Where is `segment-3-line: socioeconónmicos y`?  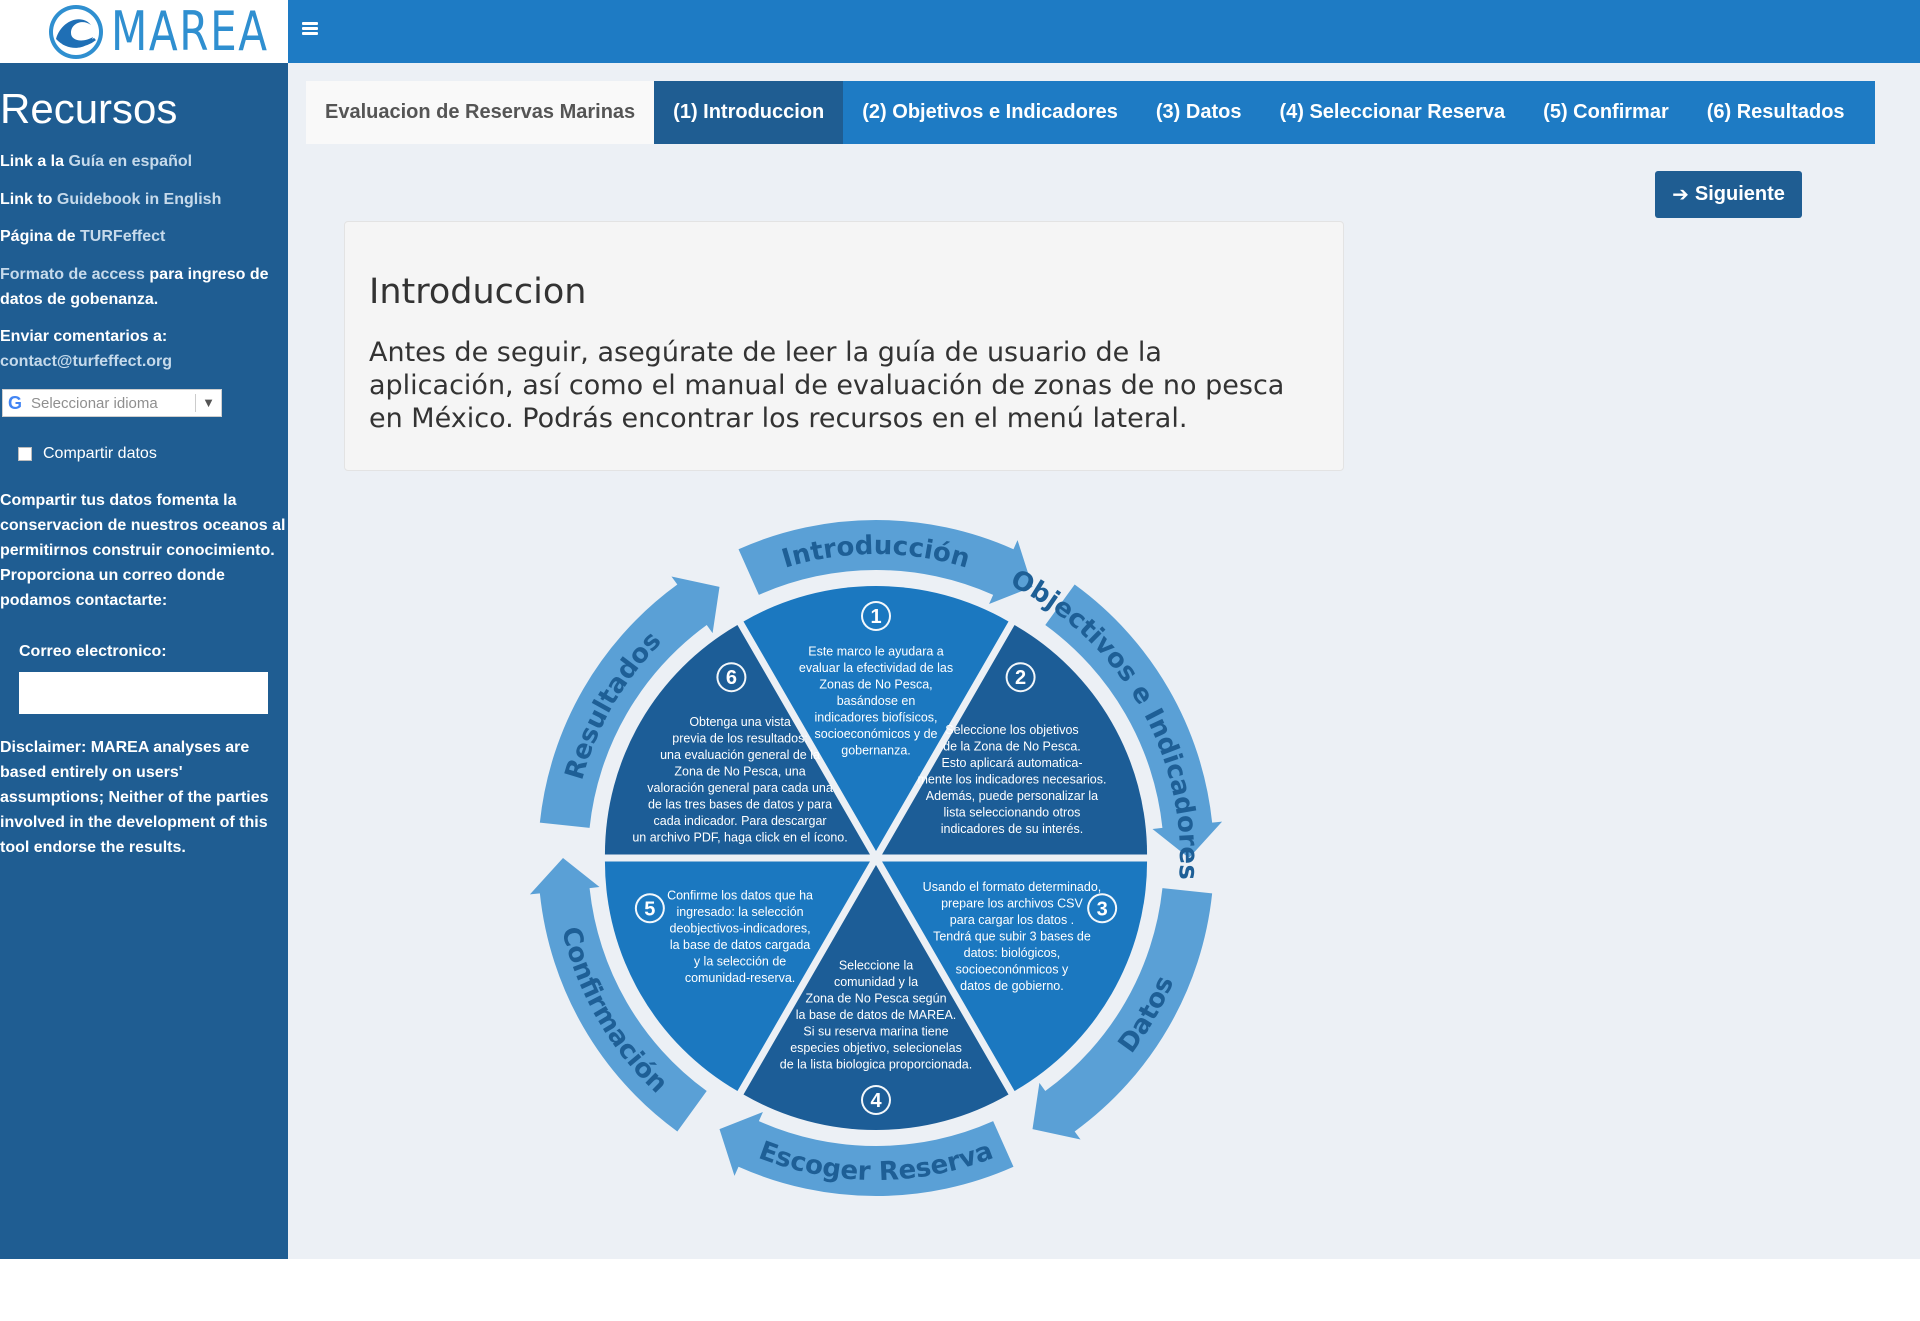
segment-3-line: socioeconónmicos y is located at coordinates (1012, 970).